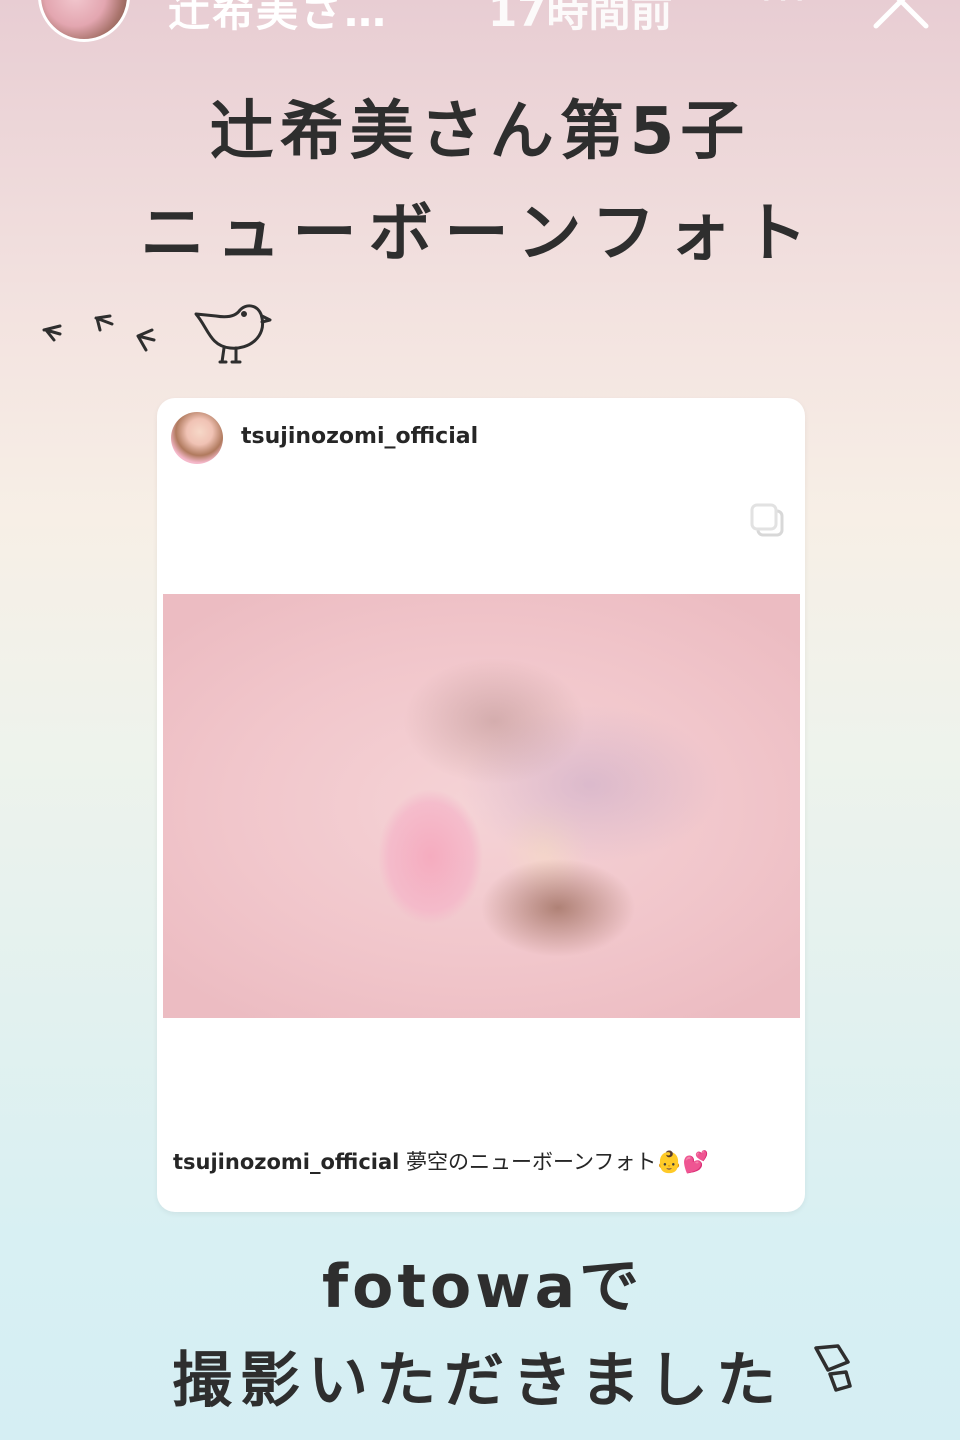  I want to click on headline-subtitle: ニューボーンフォト, so click(480, 234).